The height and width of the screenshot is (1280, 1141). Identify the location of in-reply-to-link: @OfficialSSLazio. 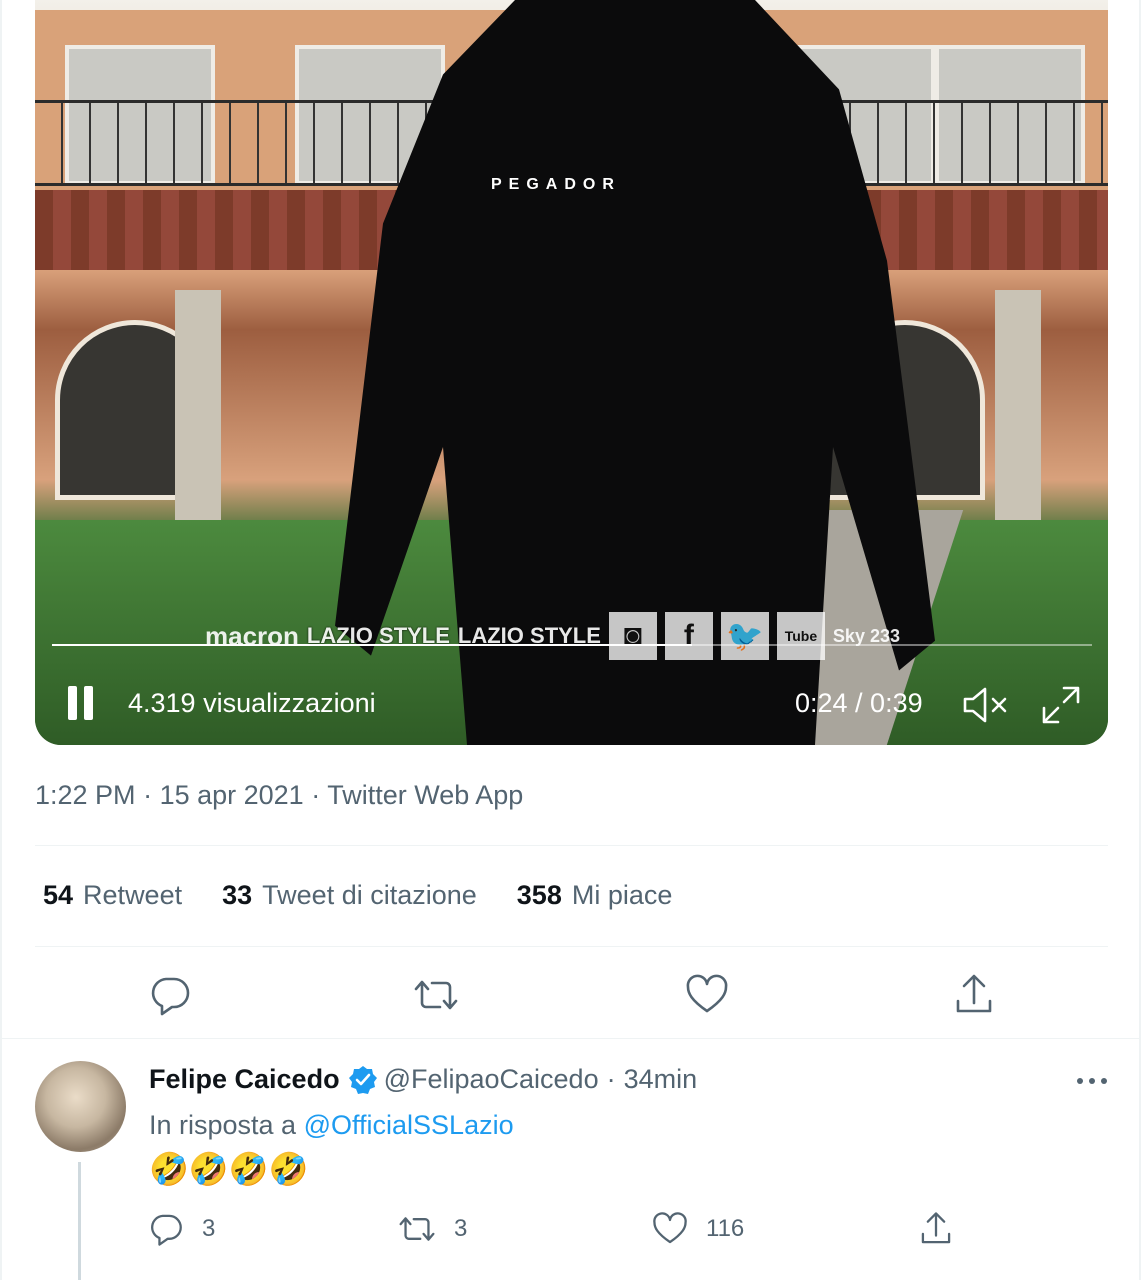
(409, 1125).